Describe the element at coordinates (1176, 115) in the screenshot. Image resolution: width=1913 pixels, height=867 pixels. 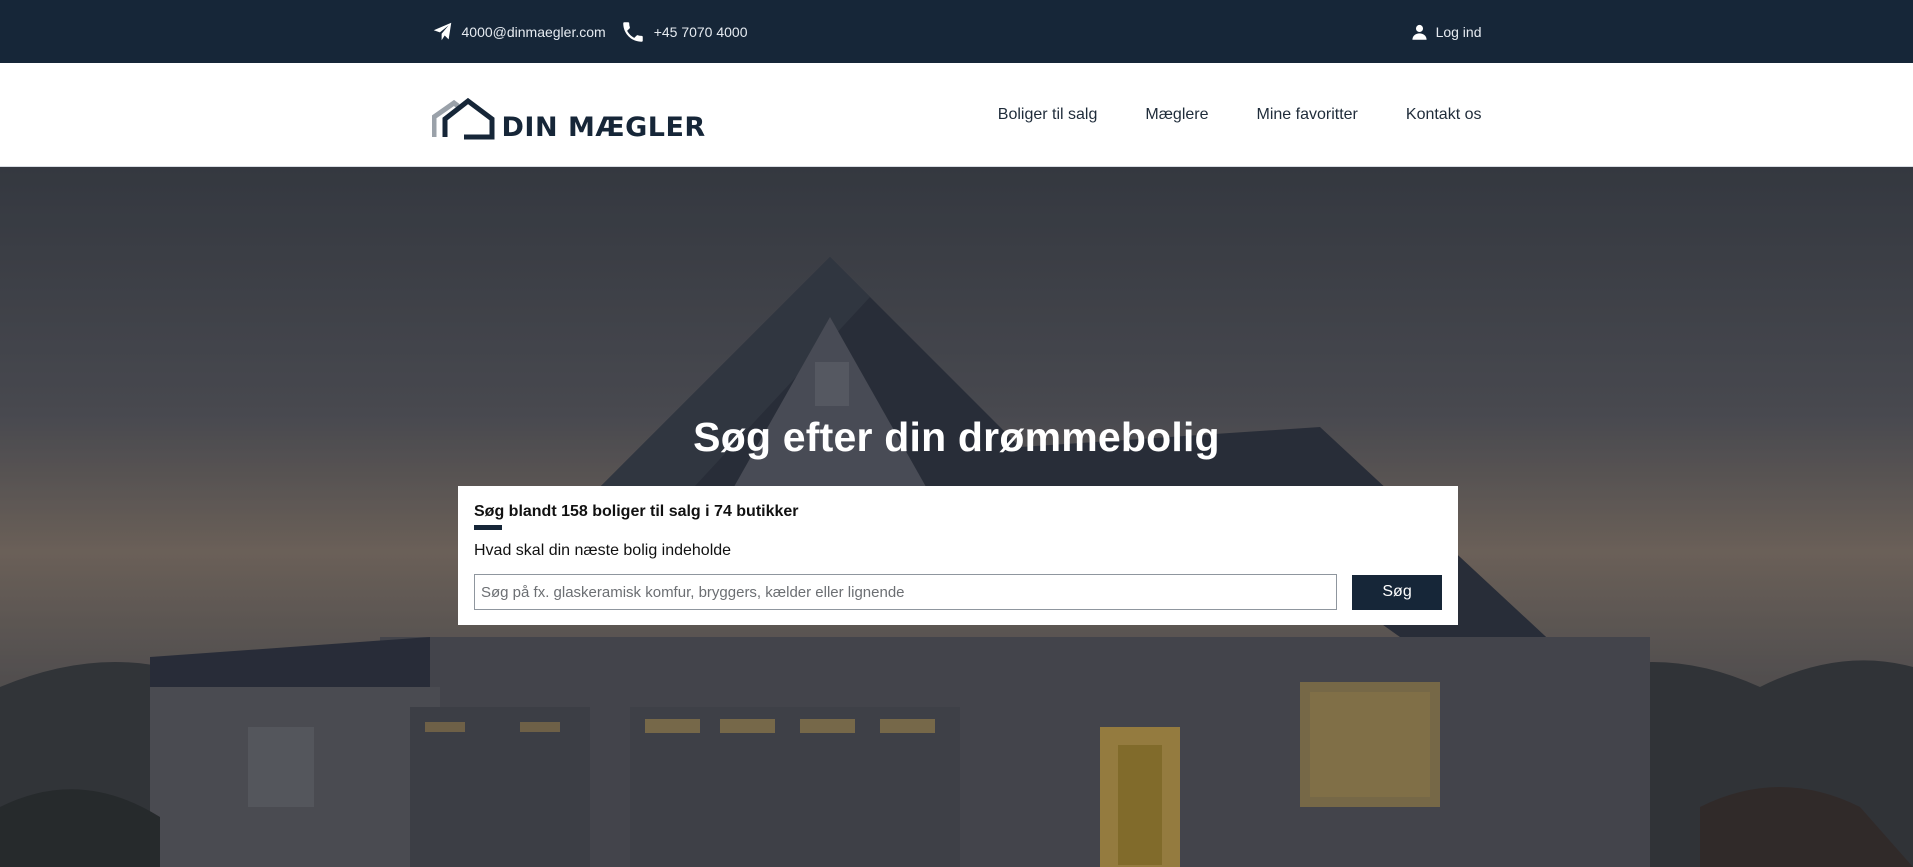
I see `nav-maeglere: Mæglere` at that location.